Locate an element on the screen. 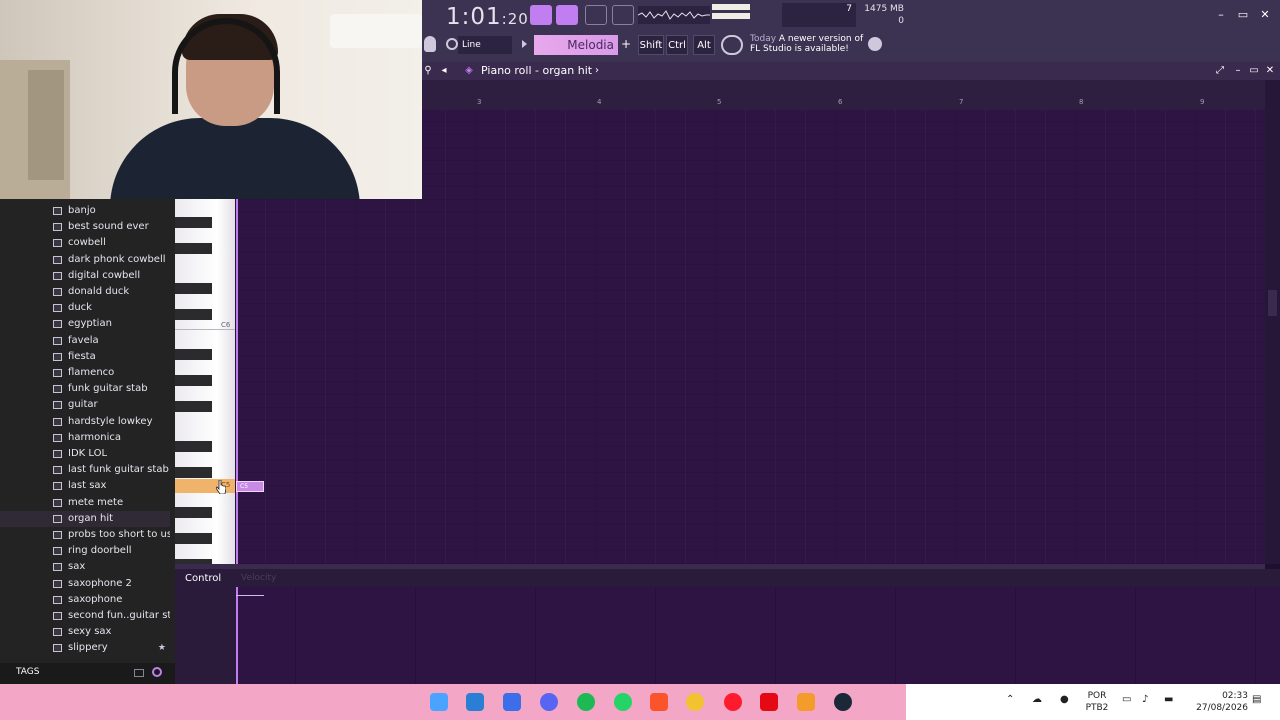 Image resolution: width=1280 pixels, height=720 pixels. chevron-up-icon: ⌃ is located at coordinates (1010, 699).